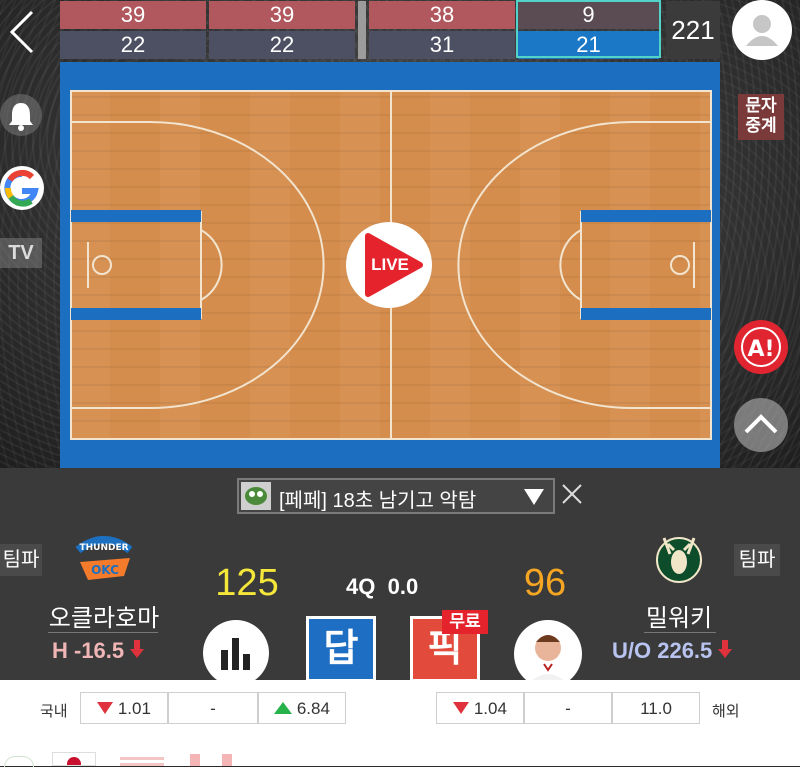  I want to click on away-over-under-value: U/O 226.5, so click(662, 650).